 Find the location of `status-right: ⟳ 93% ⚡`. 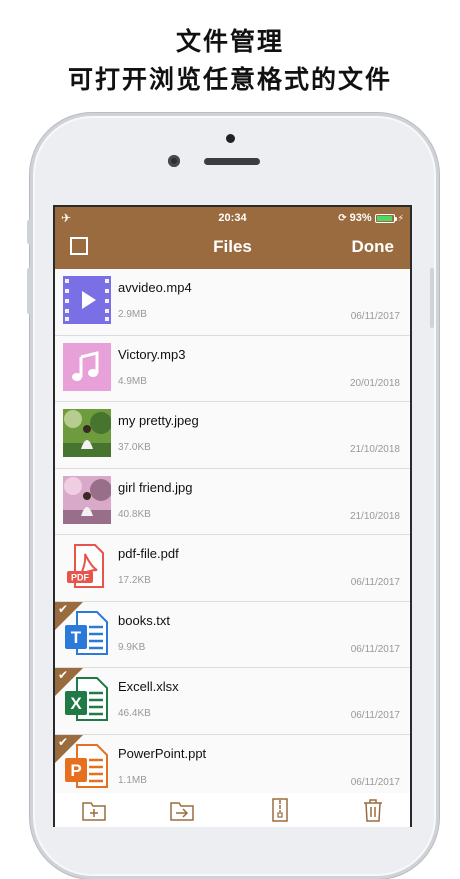

status-right: ⟳ 93% ⚡ is located at coordinates (371, 218).